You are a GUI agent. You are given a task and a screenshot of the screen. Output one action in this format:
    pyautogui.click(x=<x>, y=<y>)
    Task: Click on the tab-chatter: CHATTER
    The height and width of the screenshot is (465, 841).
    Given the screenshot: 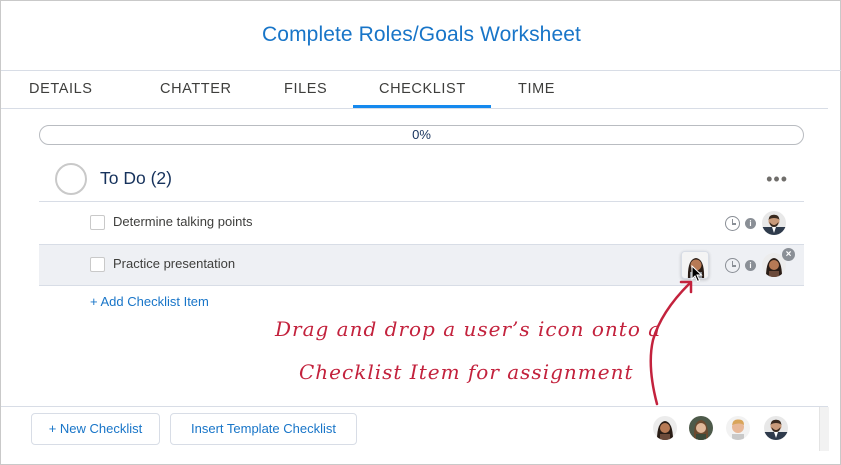 What is the action you would take?
    pyautogui.click(x=196, y=89)
    